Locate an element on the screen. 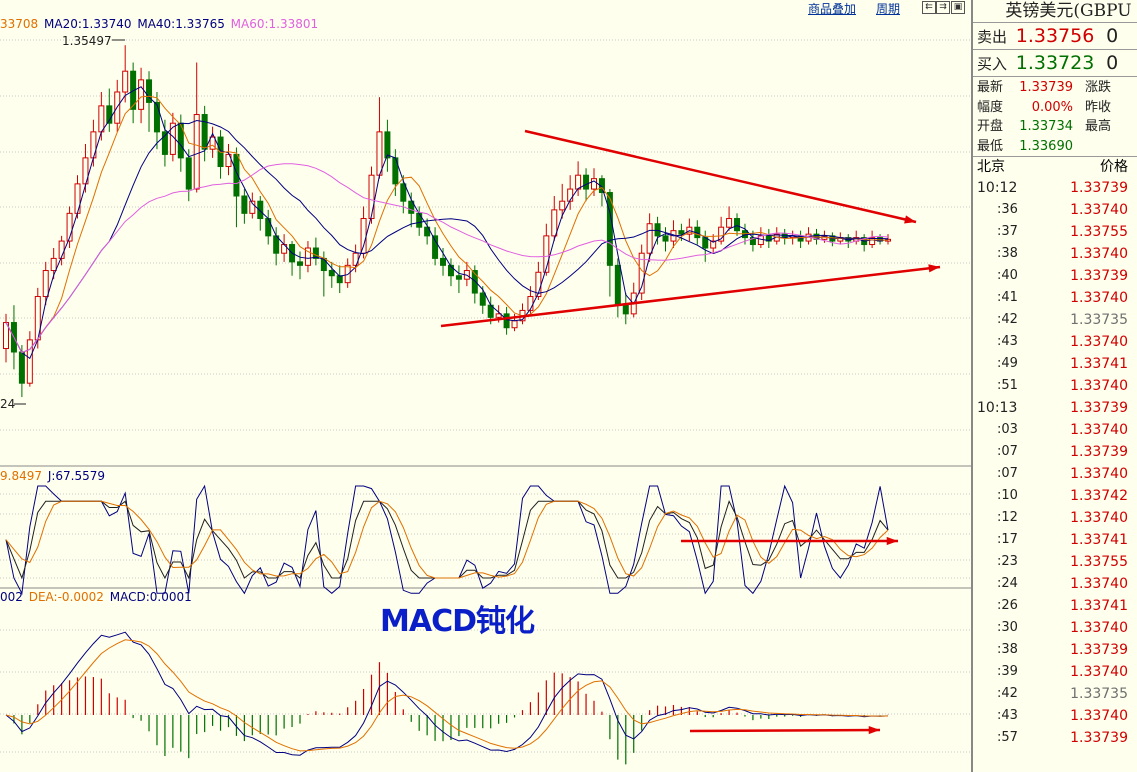 The width and height of the screenshot is (1137, 772). high-price-label: 1.35497 is located at coordinates (87, 41).